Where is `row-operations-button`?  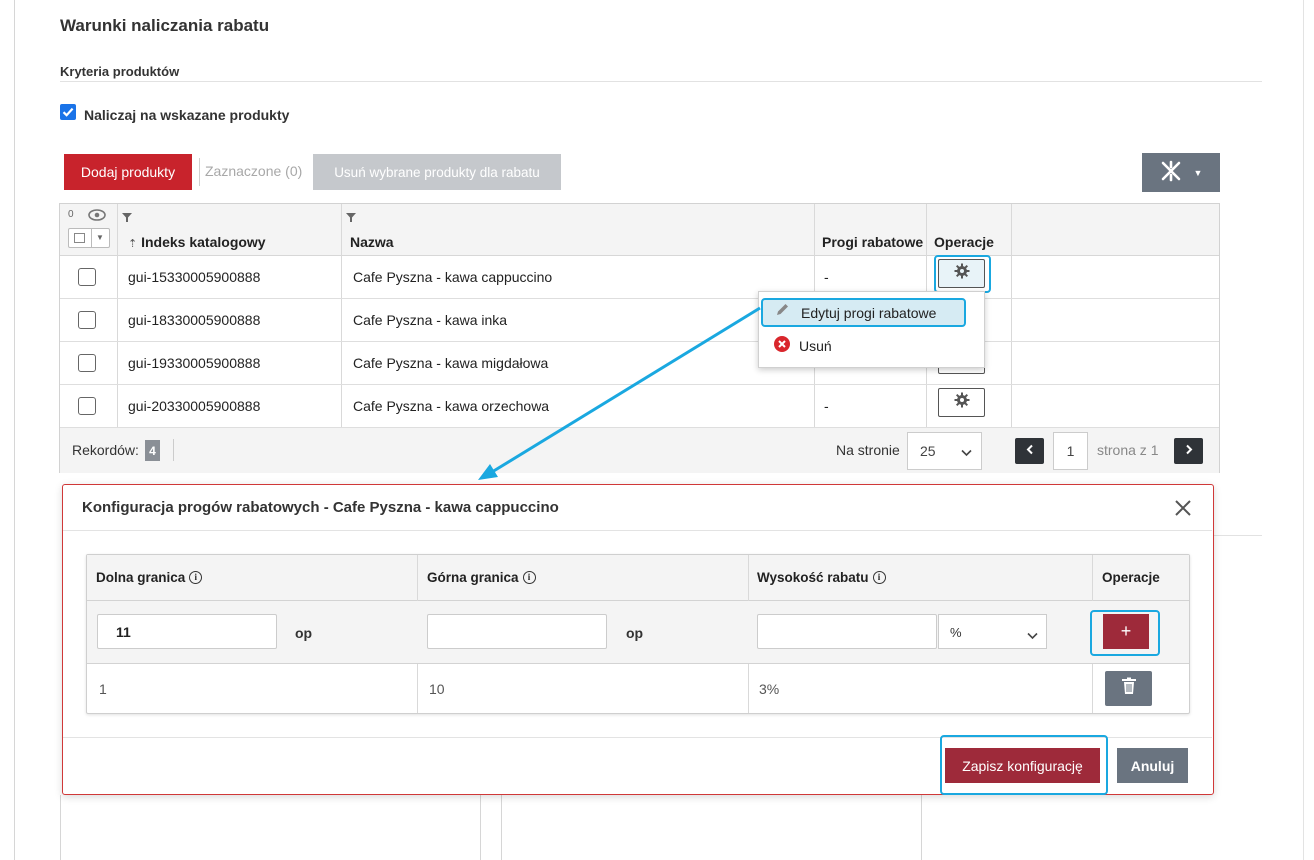 row-operations-button is located at coordinates (961, 402).